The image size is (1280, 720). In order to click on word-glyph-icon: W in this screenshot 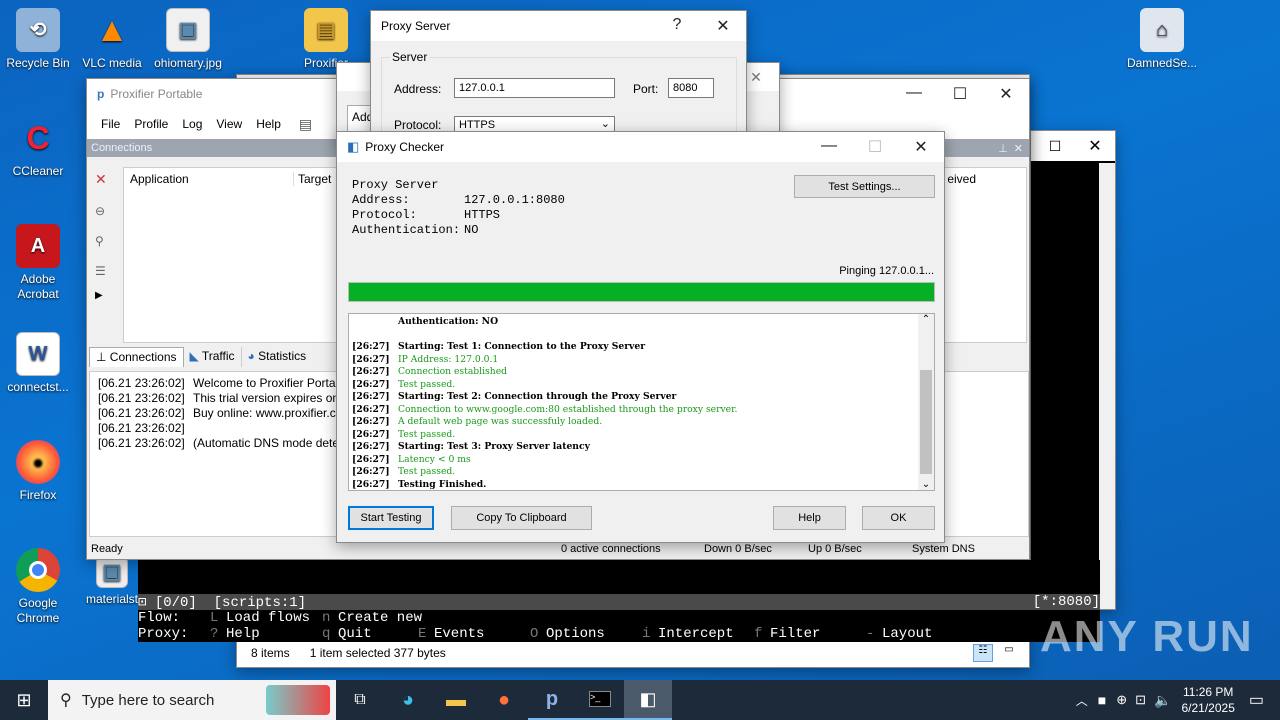, I will do `click(38, 354)`.